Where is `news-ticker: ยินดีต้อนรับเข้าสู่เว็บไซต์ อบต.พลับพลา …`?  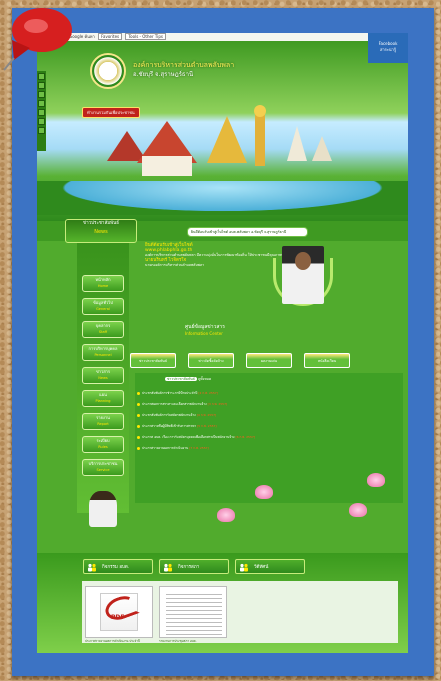 news-ticker: ยินดีต้อนรับเข้าสู่เว็บไซต์ อบต.พลับพลา … is located at coordinates (247, 232).